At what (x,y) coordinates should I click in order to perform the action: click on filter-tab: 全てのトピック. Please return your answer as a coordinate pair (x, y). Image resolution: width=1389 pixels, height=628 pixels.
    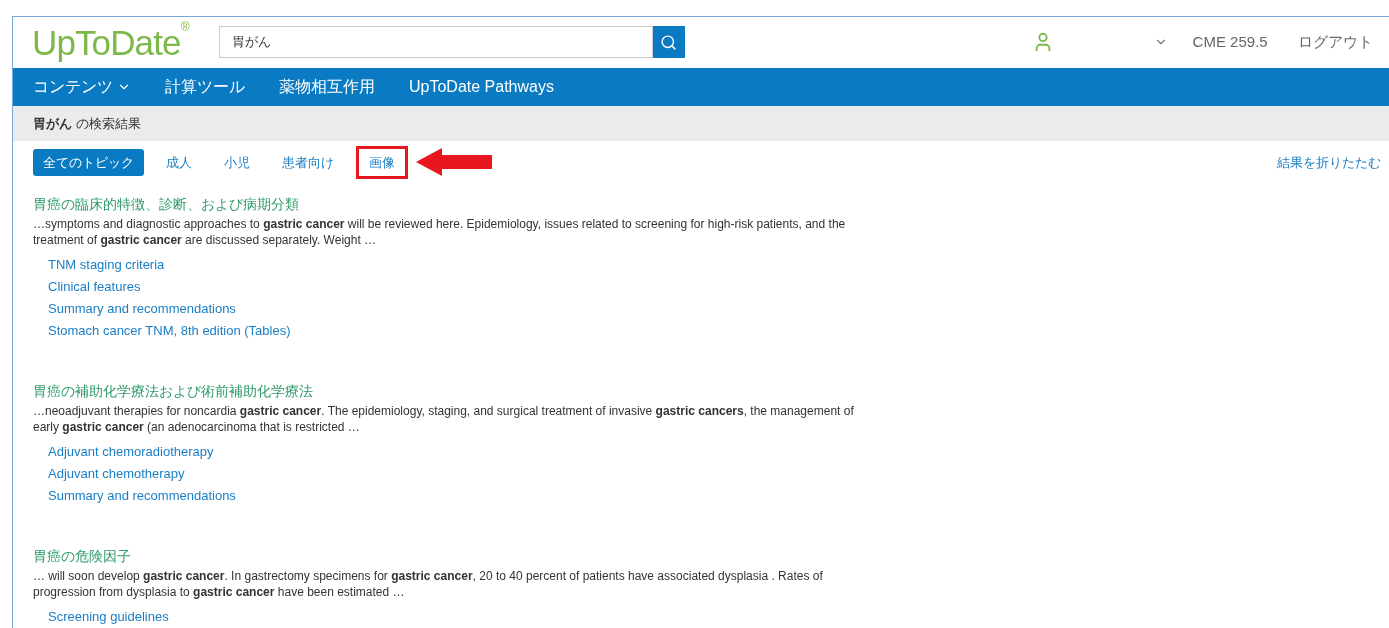
    Looking at the image, I should click on (88, 162).